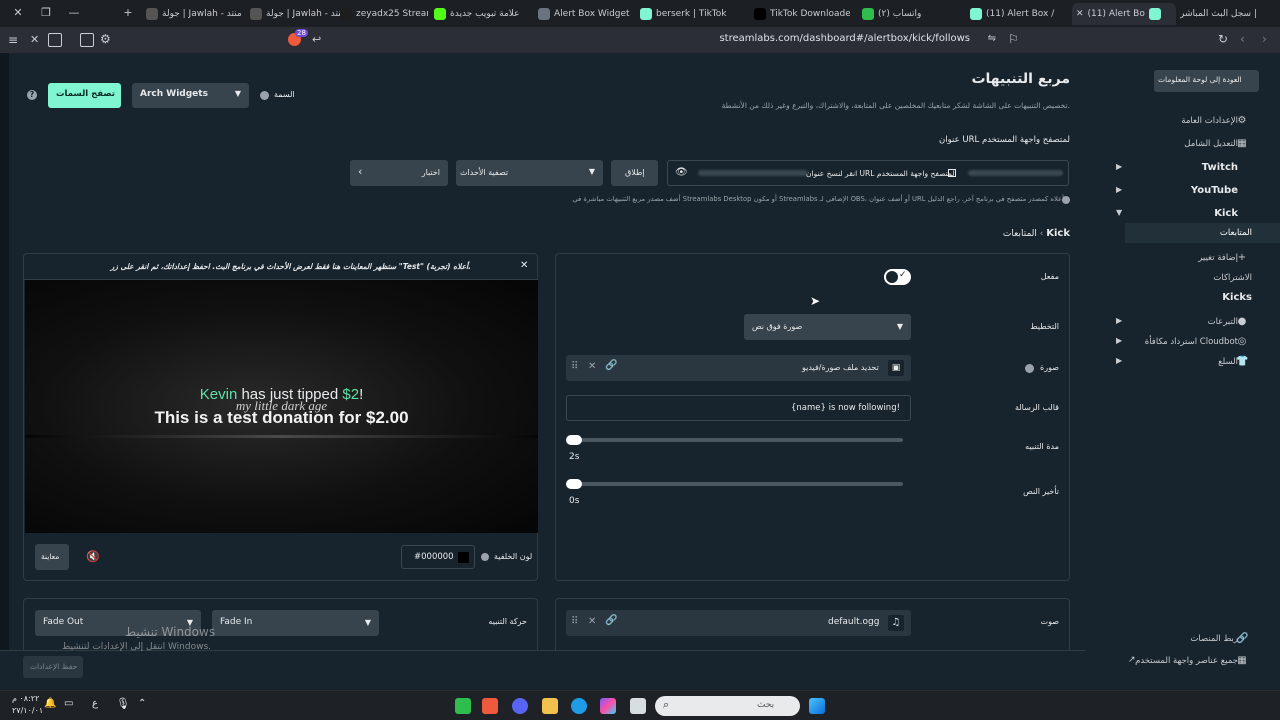 The image size is (1280, 720). What do you see at coordinates (52, 557) in the screenshot?
I see `compare-button: معاينة` at bounding box center [52, 557].